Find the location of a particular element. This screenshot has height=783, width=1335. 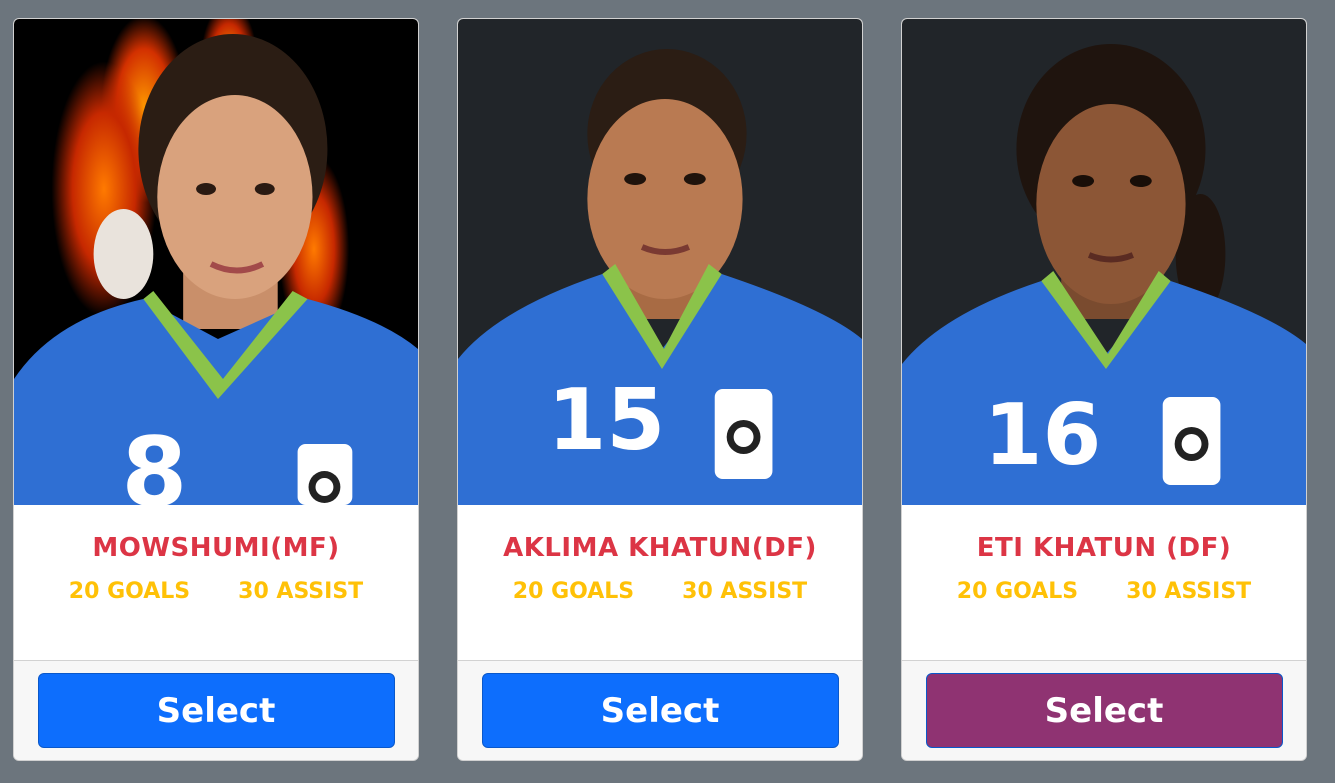

card-body: AKLIMA KHATUN(DF) 20 GOALS 30 ASSIST is located at coordinates (660, 582).